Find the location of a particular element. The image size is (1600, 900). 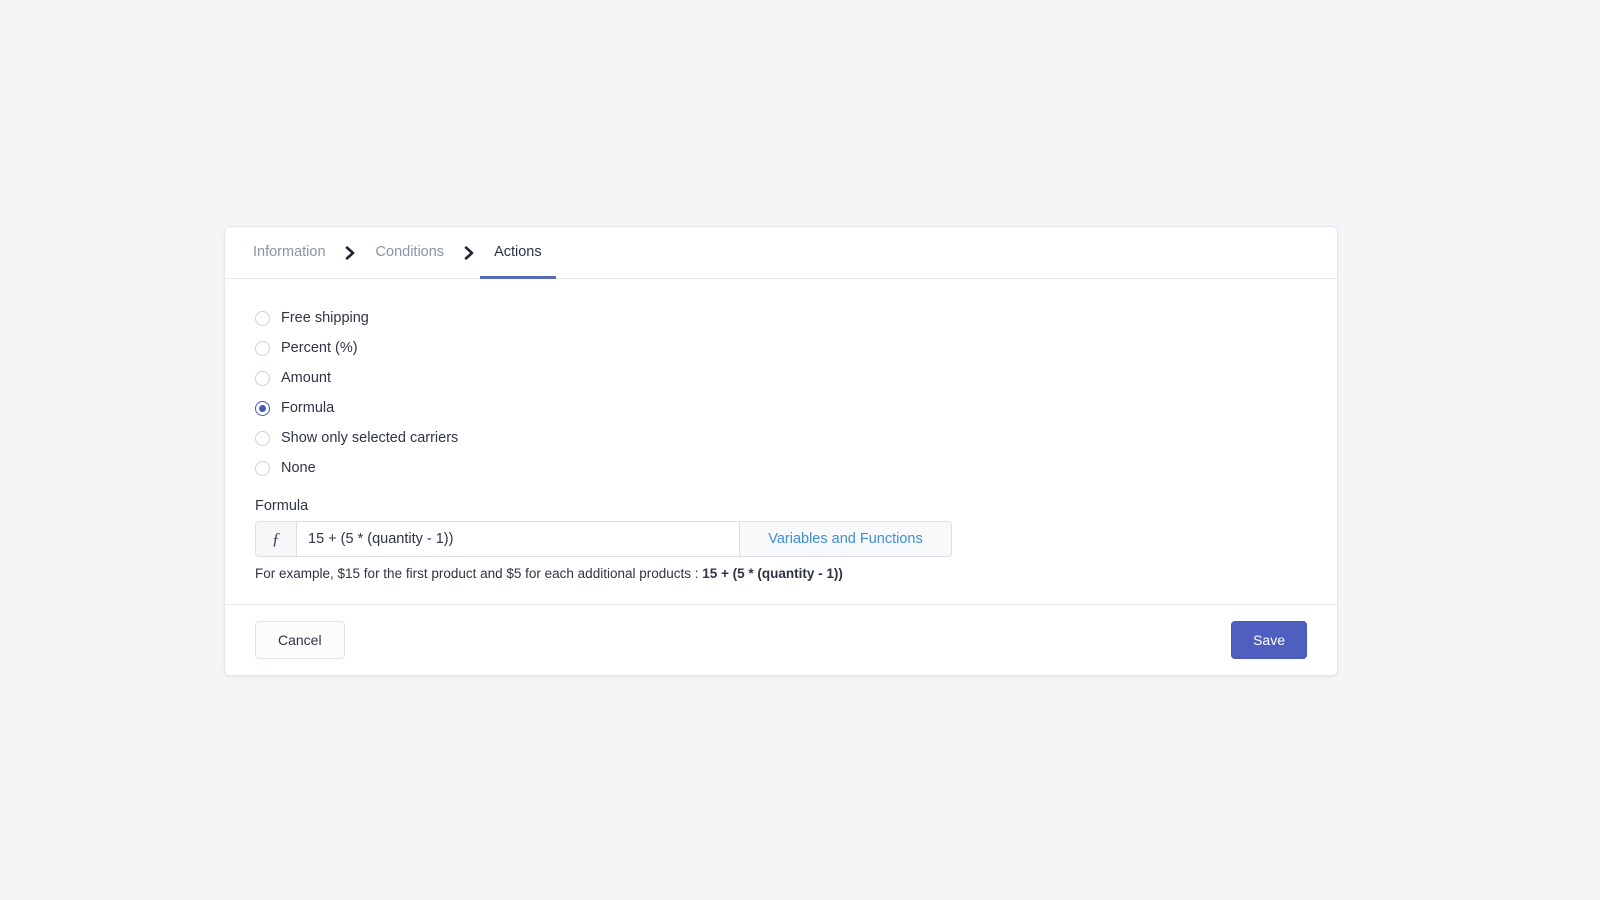

formula-input is located at coordinates (518, 538).